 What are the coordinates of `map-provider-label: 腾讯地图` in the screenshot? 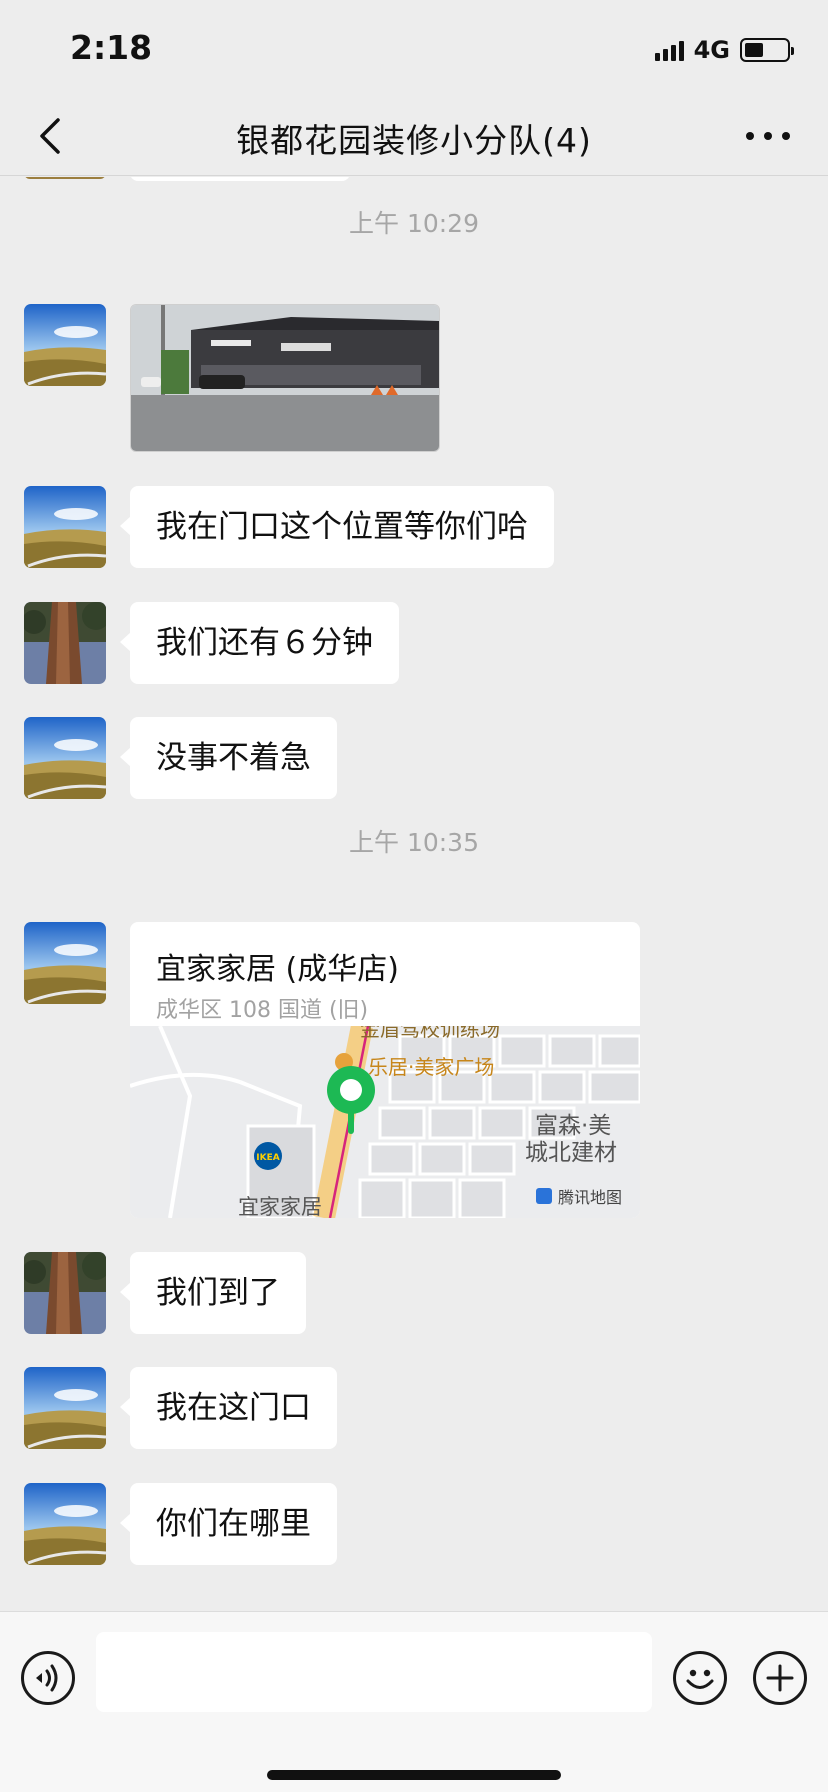 It's located at (590, 1197).